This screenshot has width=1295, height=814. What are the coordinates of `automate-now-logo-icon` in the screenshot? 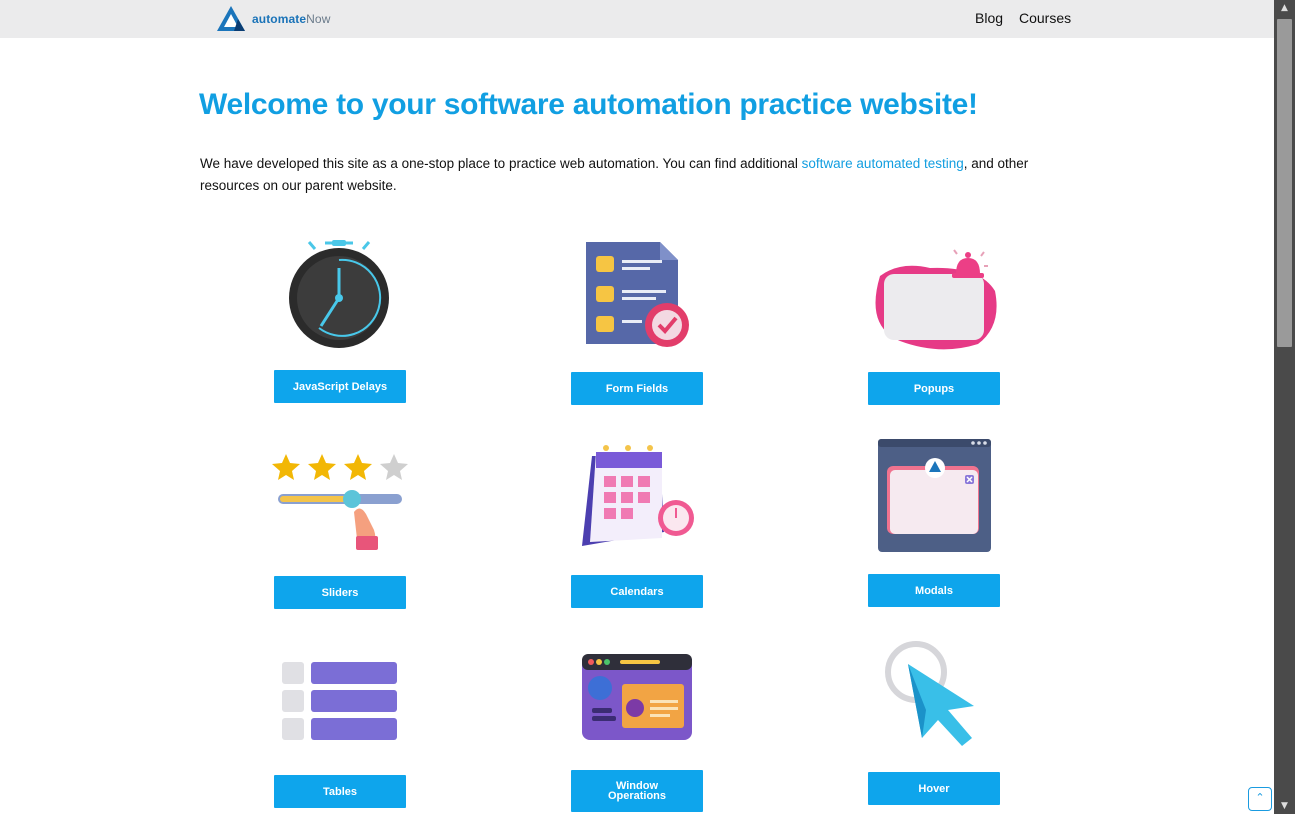 It's located at (231, 18).